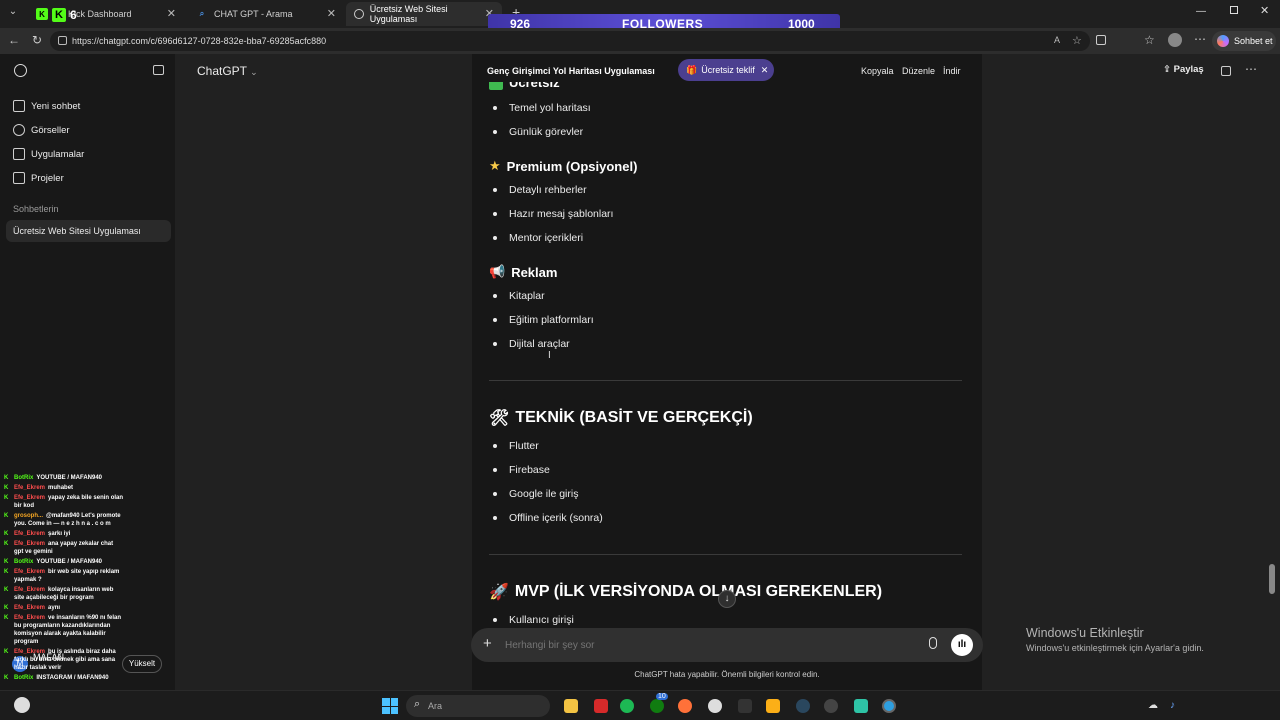 The image size is (1280, 720). Describe the element at coordinates (47, 178) in the screenshot. I see `sidebar-item-label: Projeler` at that location.